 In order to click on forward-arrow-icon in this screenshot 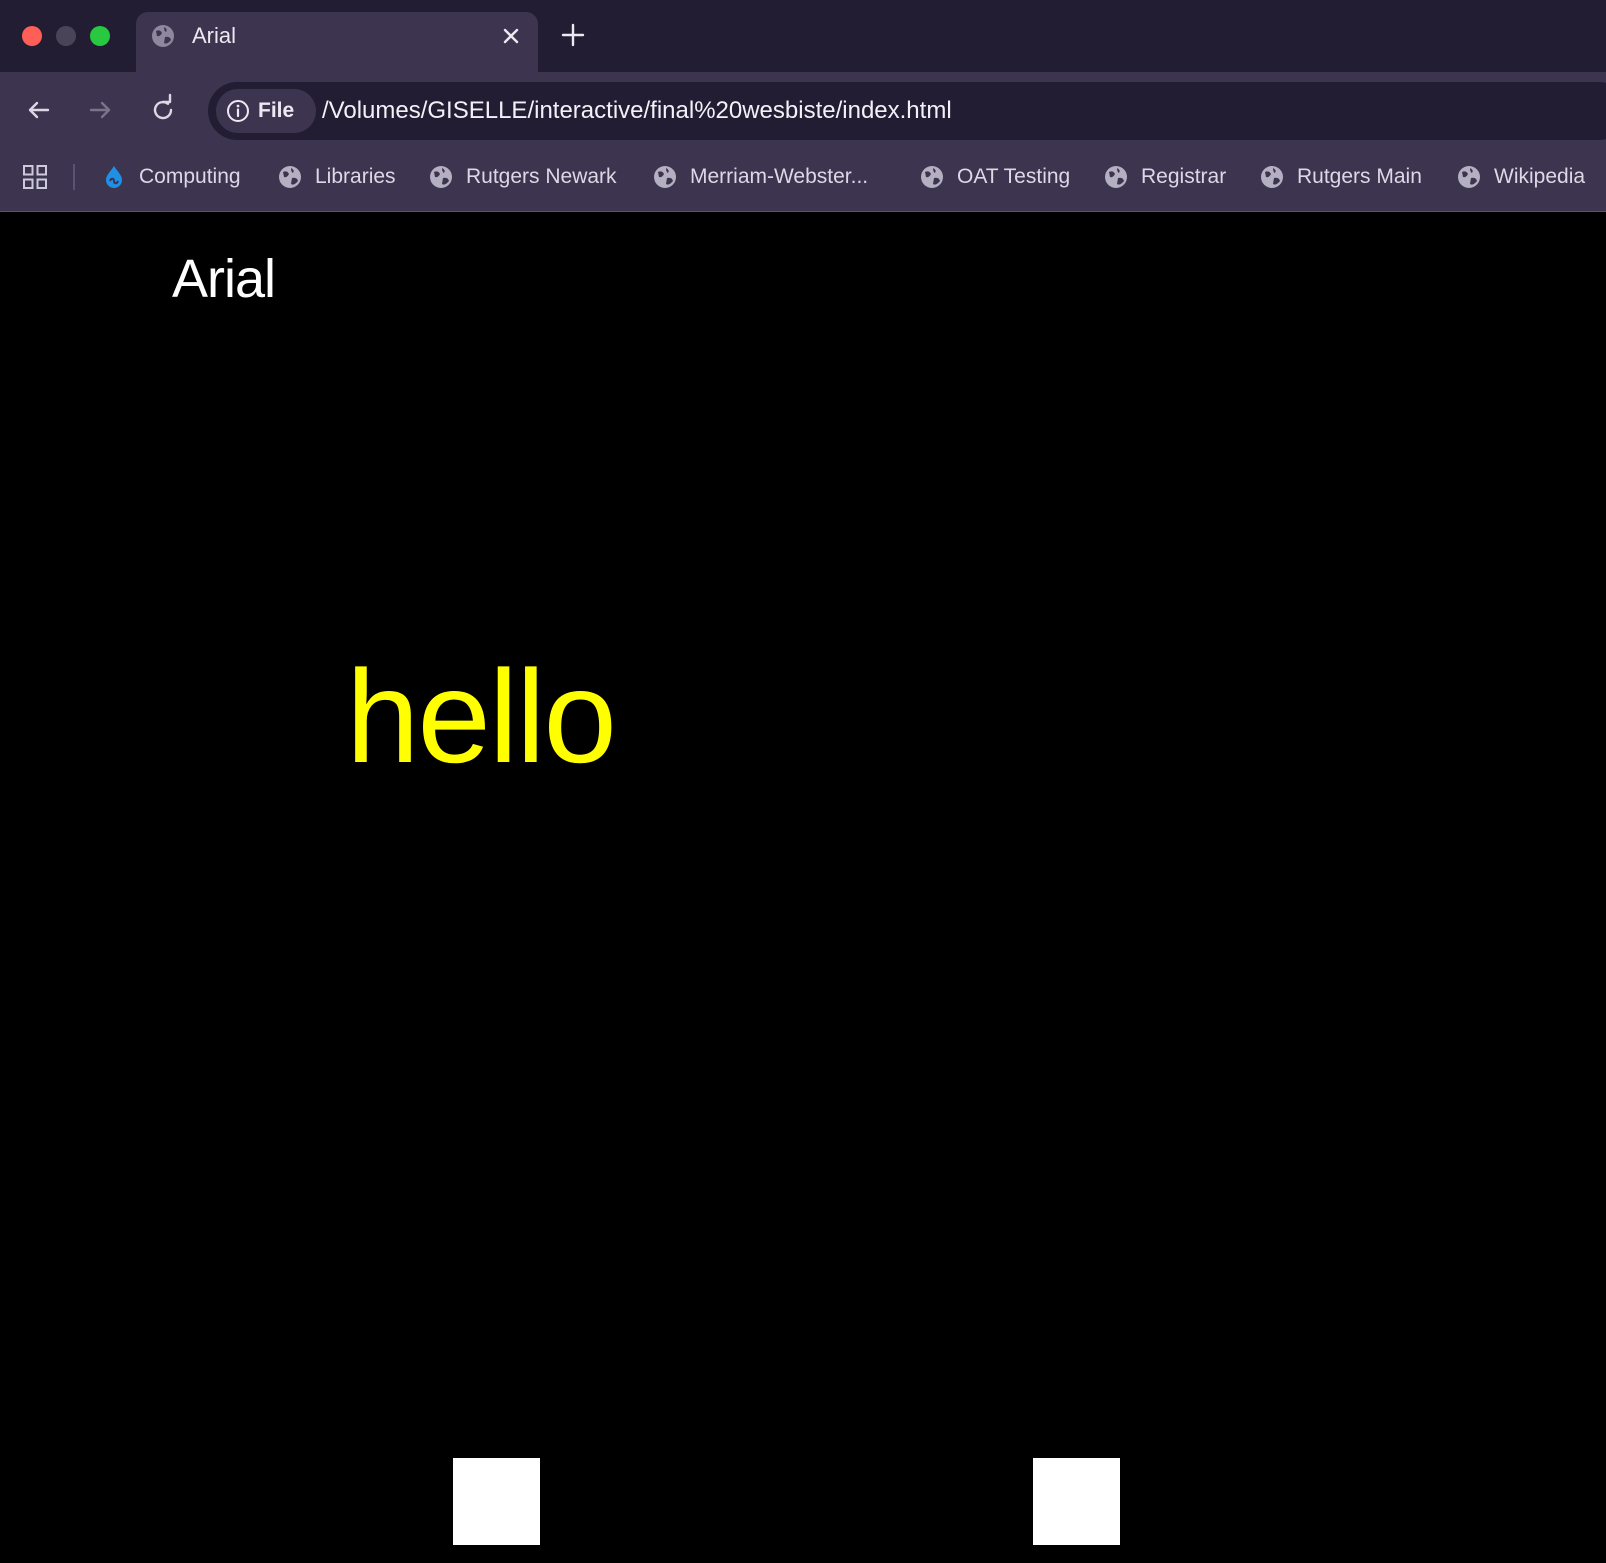, I will do `click(100, 110)`.